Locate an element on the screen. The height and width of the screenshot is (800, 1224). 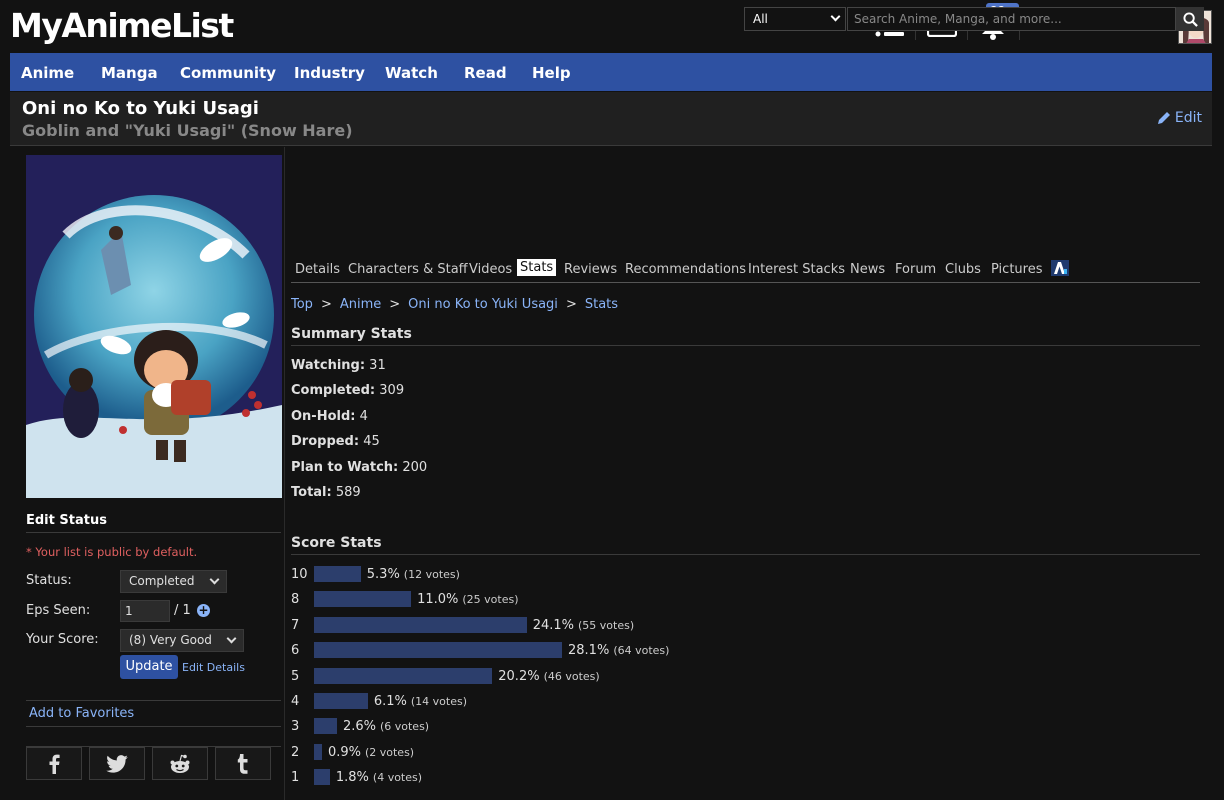
twitter-share-button is located at coordinates (117, 763).